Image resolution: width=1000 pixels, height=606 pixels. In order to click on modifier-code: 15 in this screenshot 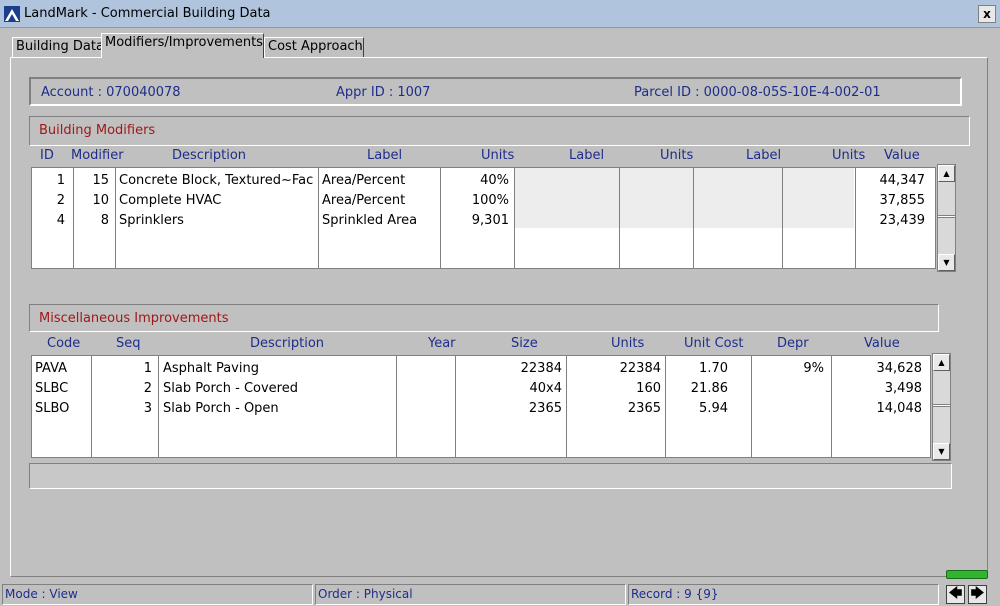, I will do `click(91, 180)`.